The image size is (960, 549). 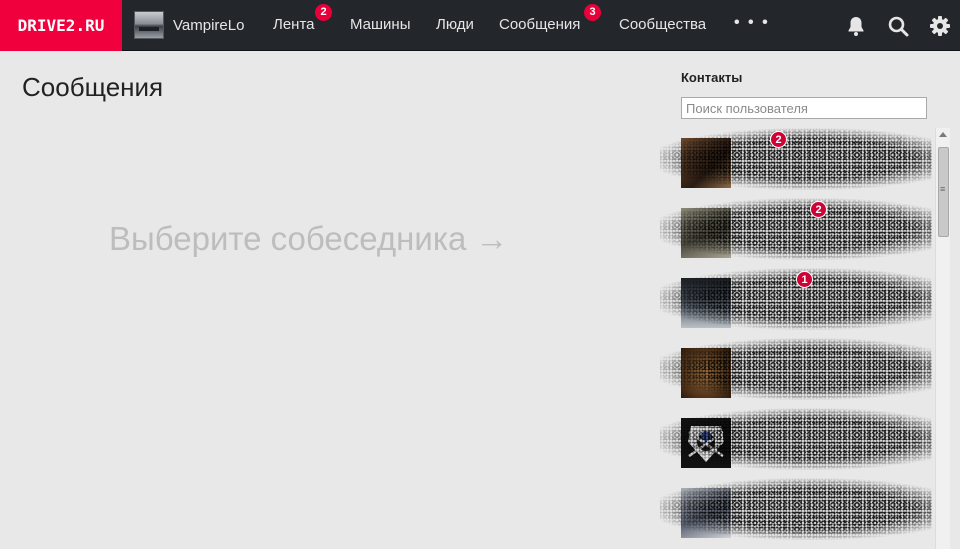 What do you see at coordinates (942, 338) in the screenshot?
I see `contacts-scrollbar` at bounding box center [942, 338].